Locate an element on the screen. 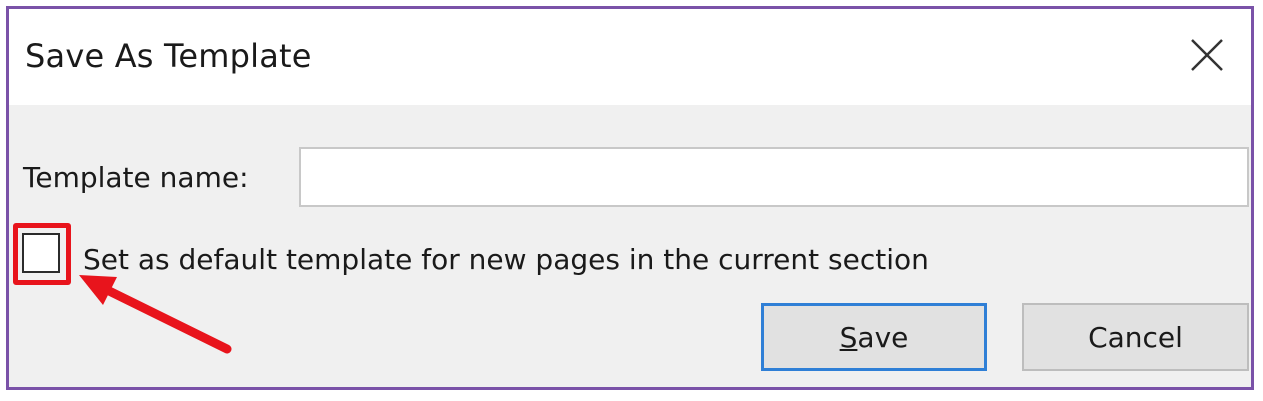  default-template-checkbox is located at coordinates (41, 253).